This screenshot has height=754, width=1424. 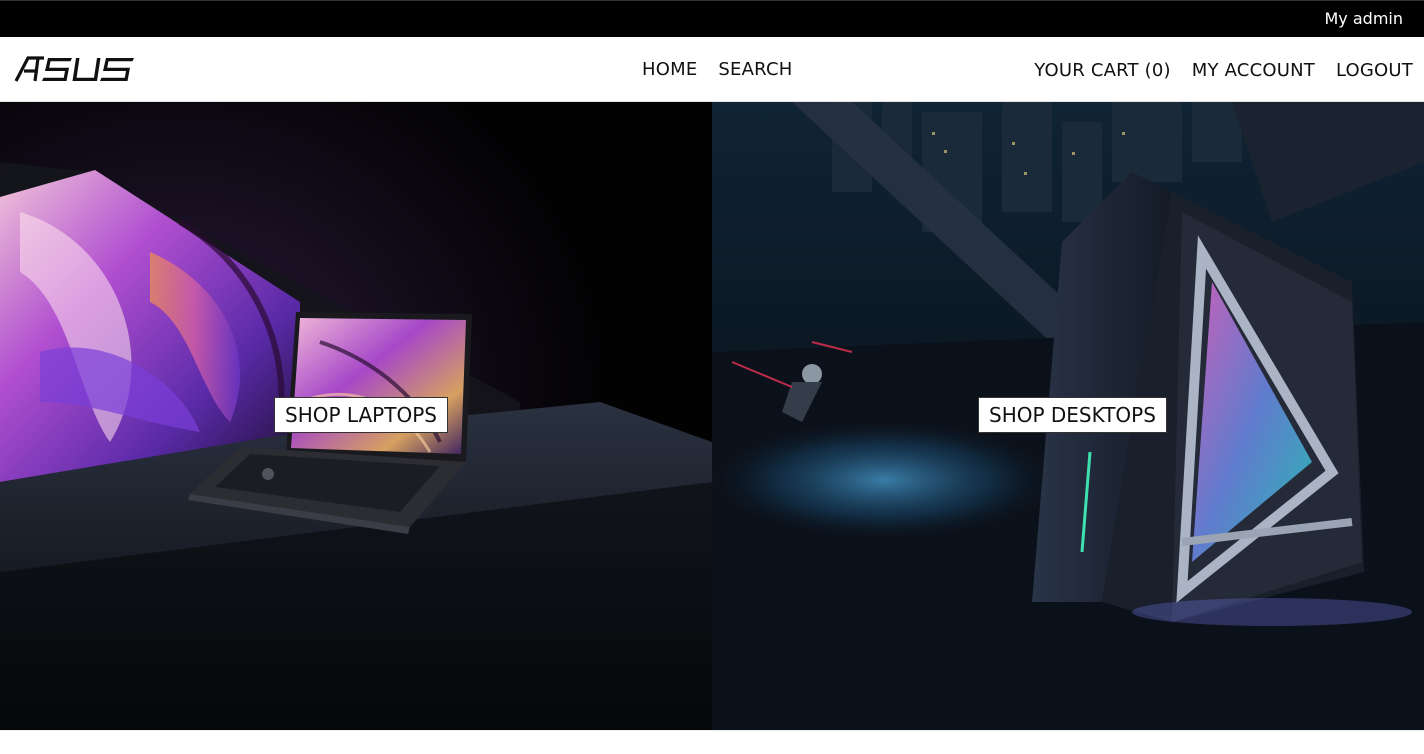 What do you see at coordinates (755, 69) in the screenshot?
I see `nav-search-link: SEARCH` at bounding box center [755, 69].